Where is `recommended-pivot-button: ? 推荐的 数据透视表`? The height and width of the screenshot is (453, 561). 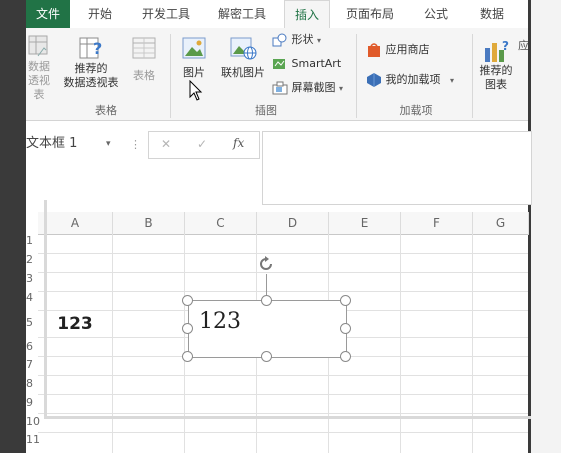 recommended-pivot-button: ? 推荐的 数据透视表 is located at coordinates (91, 62).